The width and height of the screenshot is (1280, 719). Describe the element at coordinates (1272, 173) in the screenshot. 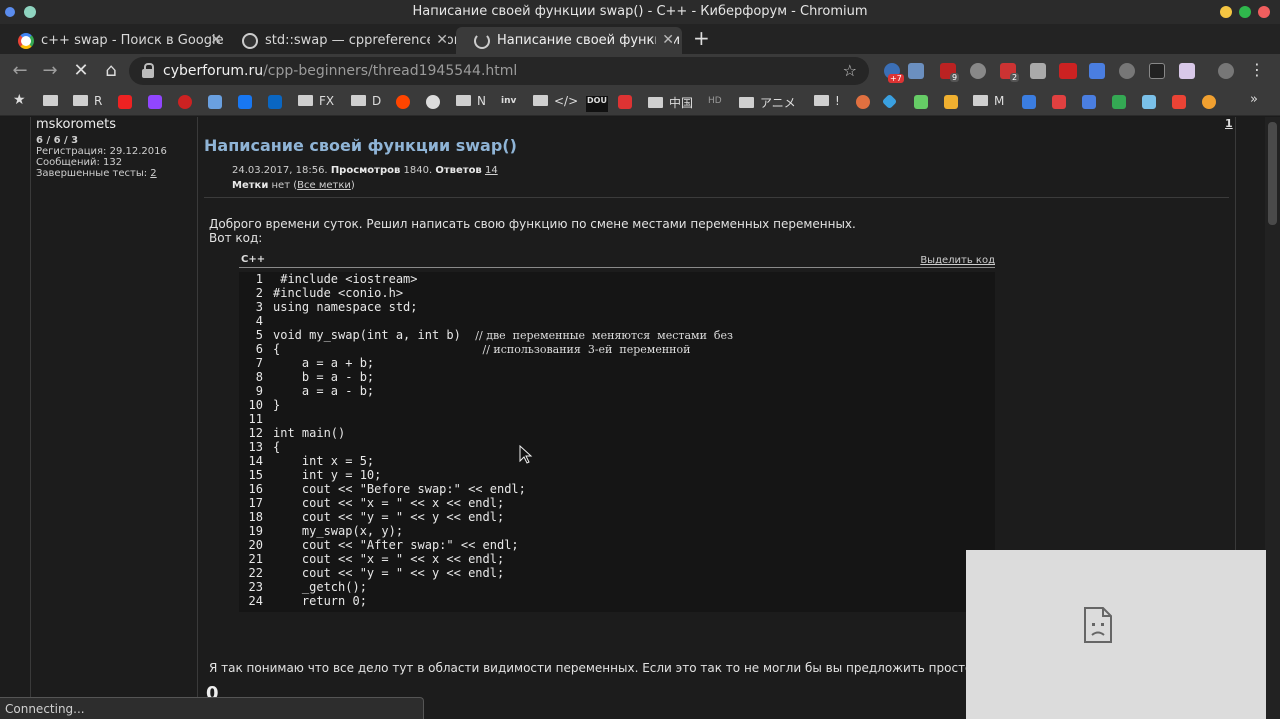

I see `scrollbar-thumb` at that location.